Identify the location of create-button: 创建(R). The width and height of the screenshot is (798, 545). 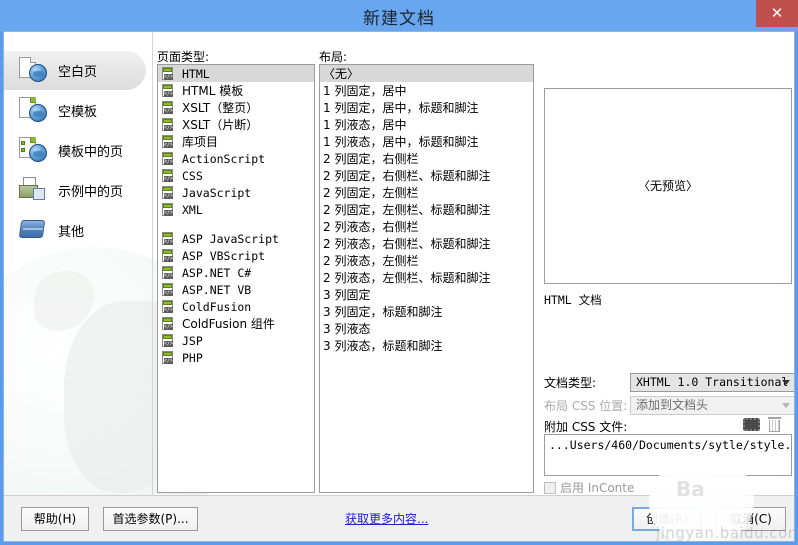
(667, 519).